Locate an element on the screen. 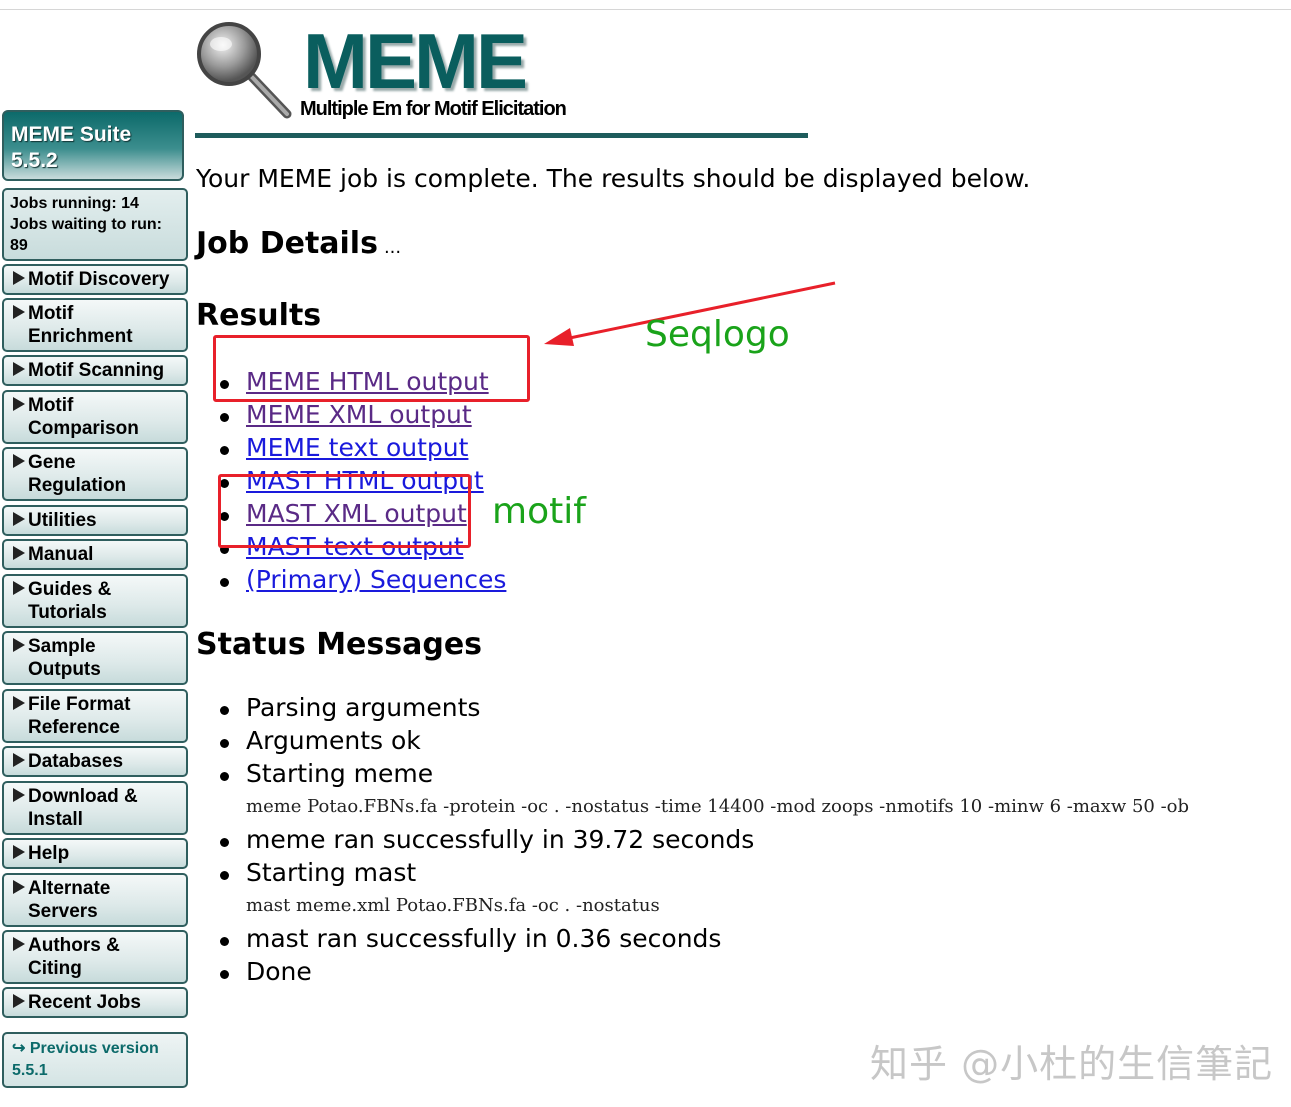 This screenshot has width=1291, height=1107. meme-xml-output-link: MEME XML output is located at coordinates (359, 414).